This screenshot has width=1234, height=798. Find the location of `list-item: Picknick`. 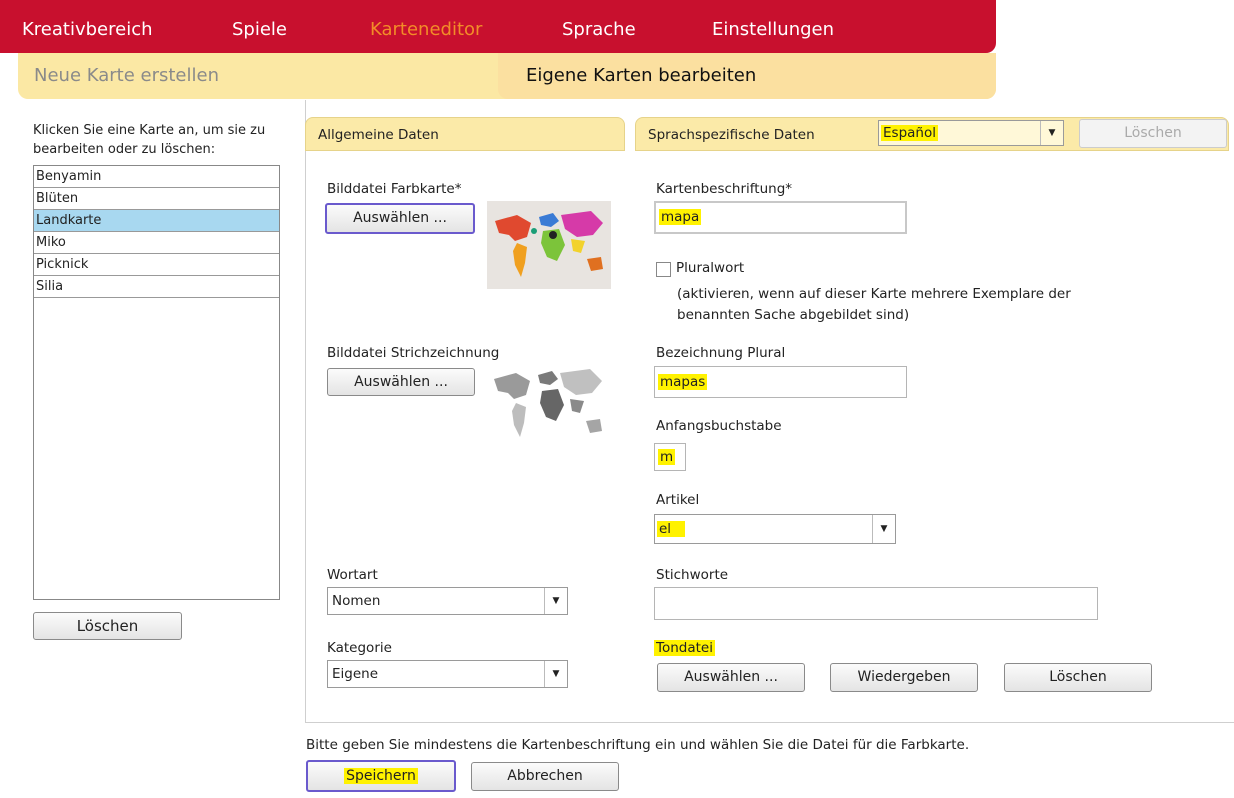

list-item: Picknick is located at coordinates (156, 265).